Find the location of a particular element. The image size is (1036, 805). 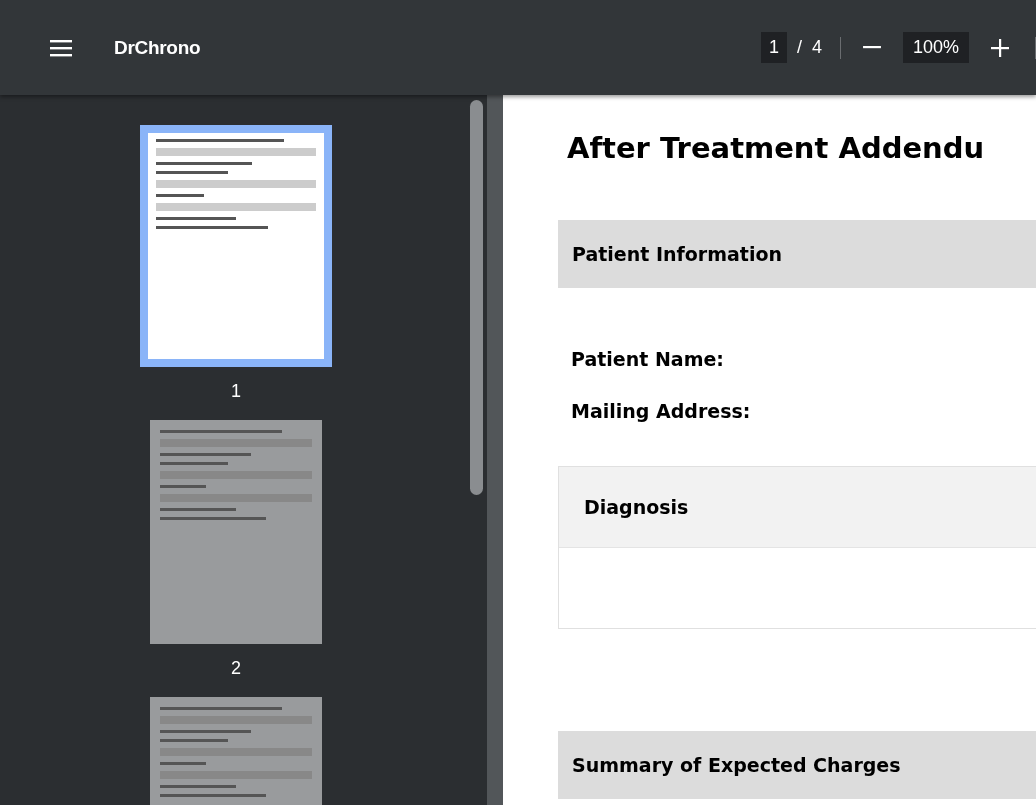

page-number: 1 is located at coordinates (236, 391).